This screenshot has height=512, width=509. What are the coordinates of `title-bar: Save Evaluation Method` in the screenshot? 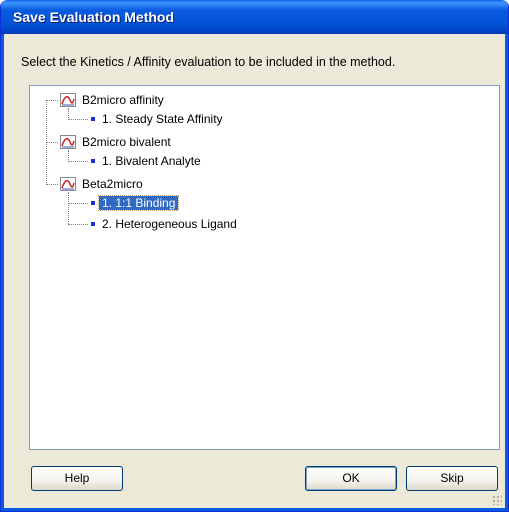 It's located at (254, 17).